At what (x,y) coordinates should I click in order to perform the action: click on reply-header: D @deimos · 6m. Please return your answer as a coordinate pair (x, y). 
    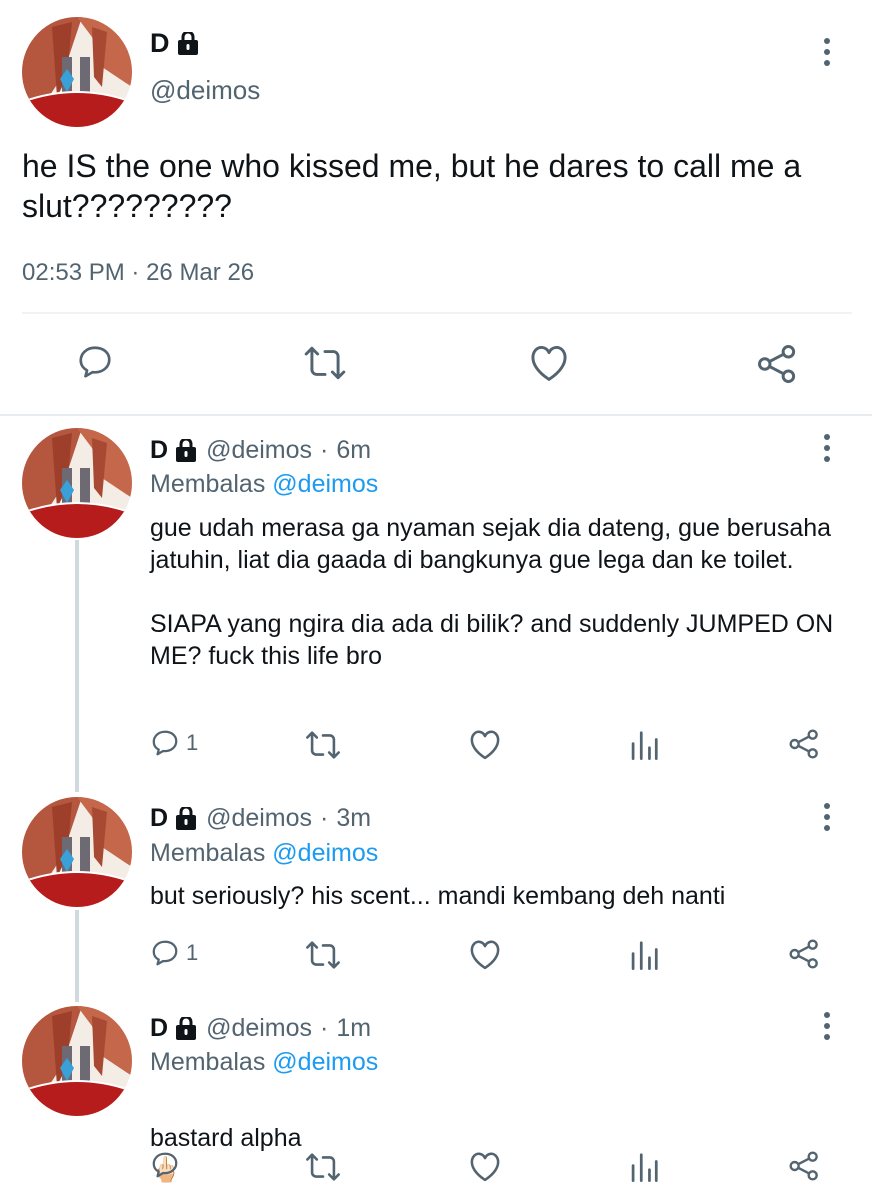
    Looking at the image, I should click on (261, 450).